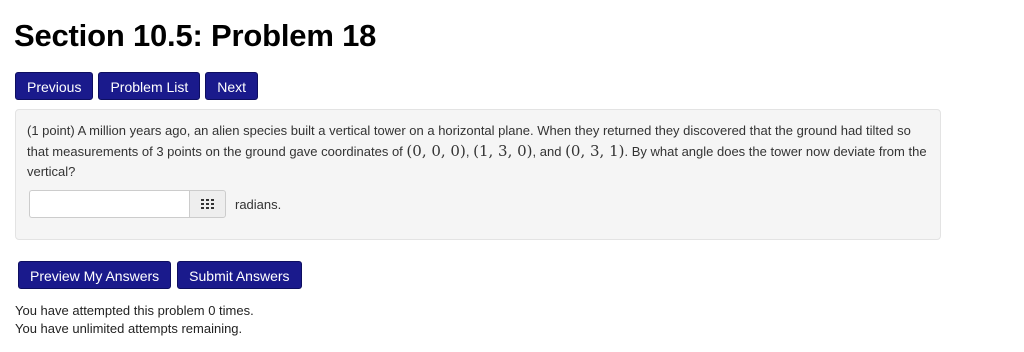 This screenshot has width=1024, height=352. I want to click on math-keypad-button, so click(207, 204).